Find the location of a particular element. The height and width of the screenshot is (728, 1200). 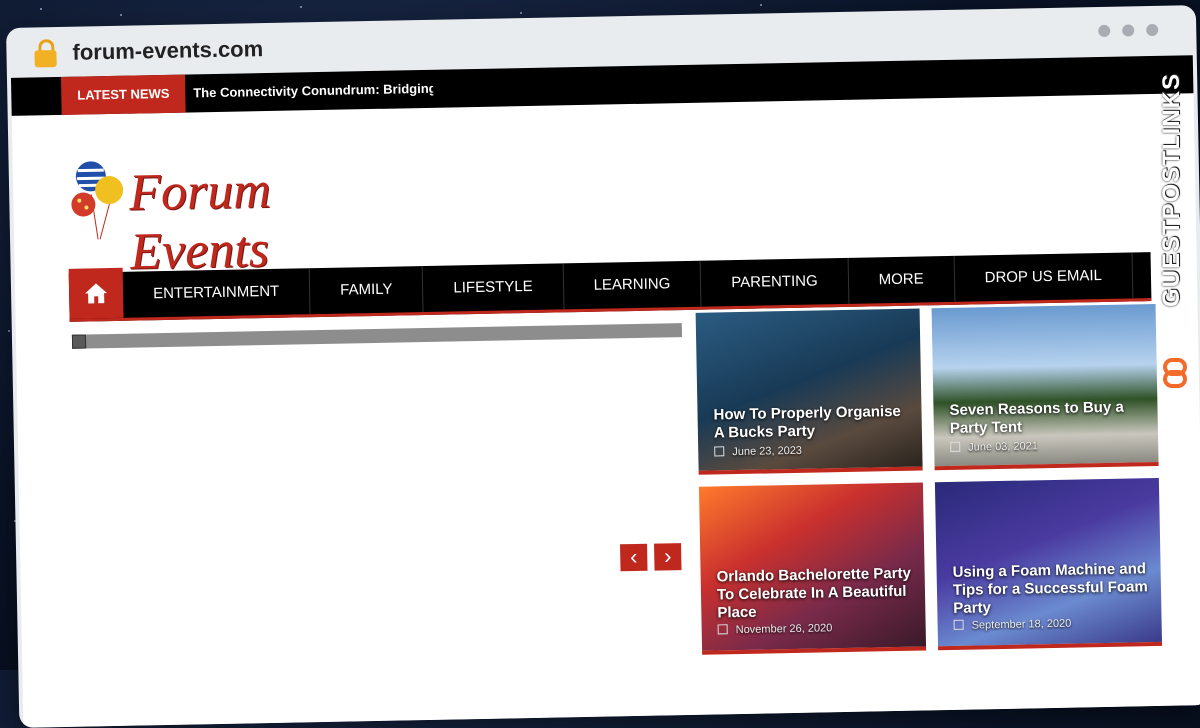

ticker-headline-link: The Connectivity Conundrum: Bridging th is located at coordinates (313, 91).